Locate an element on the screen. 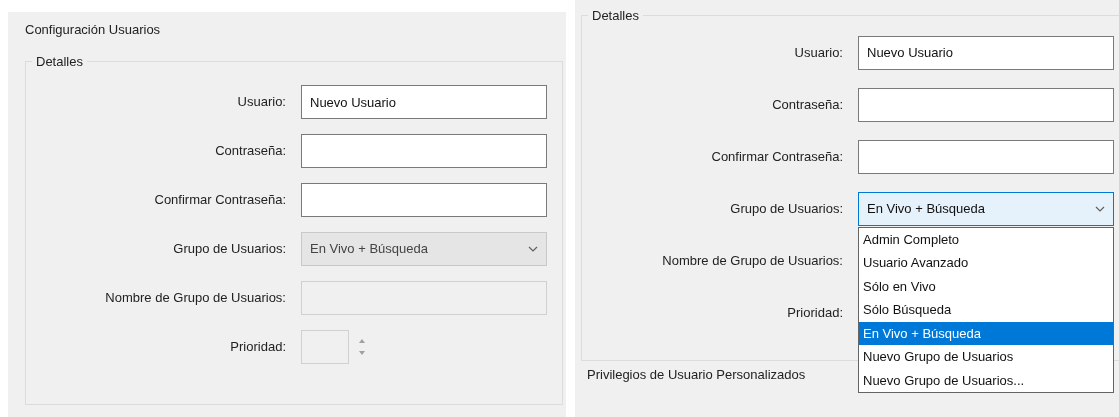 The height and width of the screenshot is (417, 1119). dropdown-option: Sólo en Vivo is located at coordinates (986, 286).